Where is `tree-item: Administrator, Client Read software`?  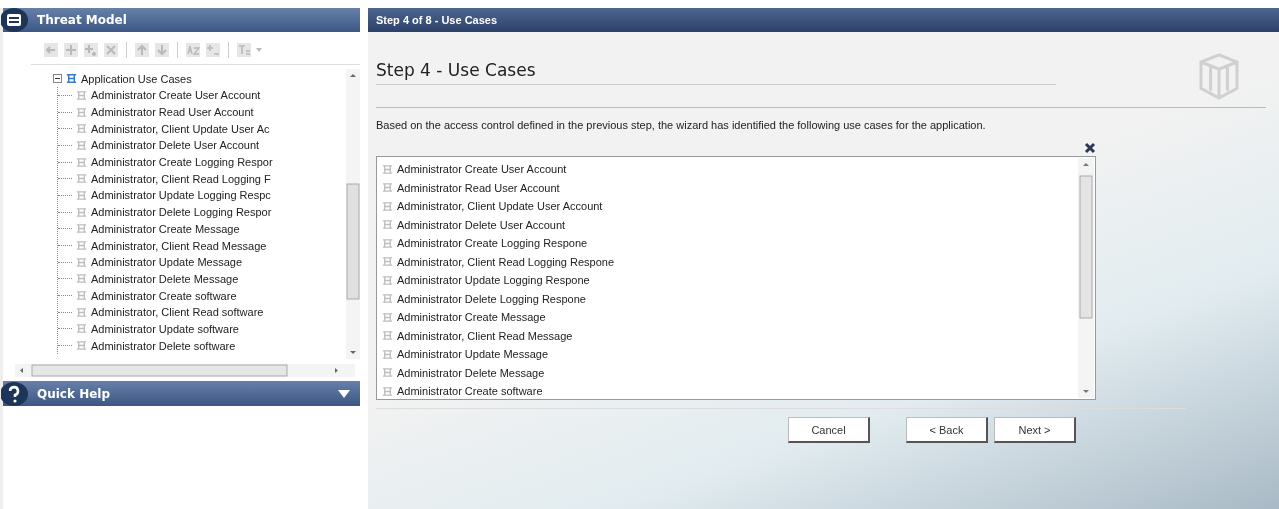
tree-item: Administrator, Client Read software is located at coordinates (177, 312).